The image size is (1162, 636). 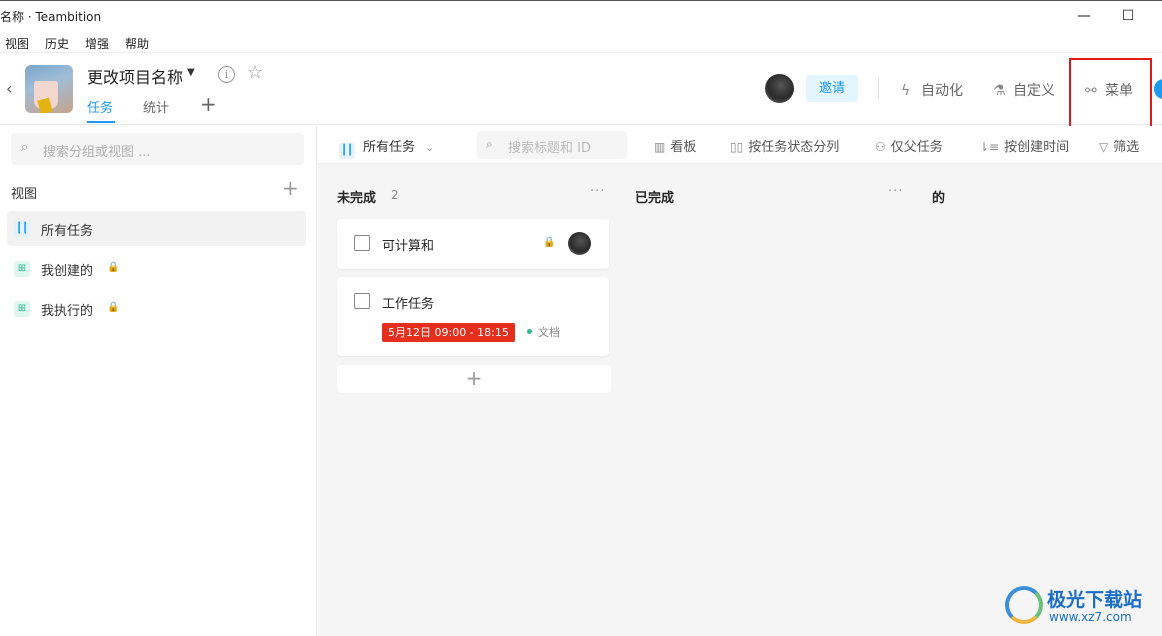 I want to click on sort-button: ⇂≡ 按创建时间, so click(x=1024, y=145).